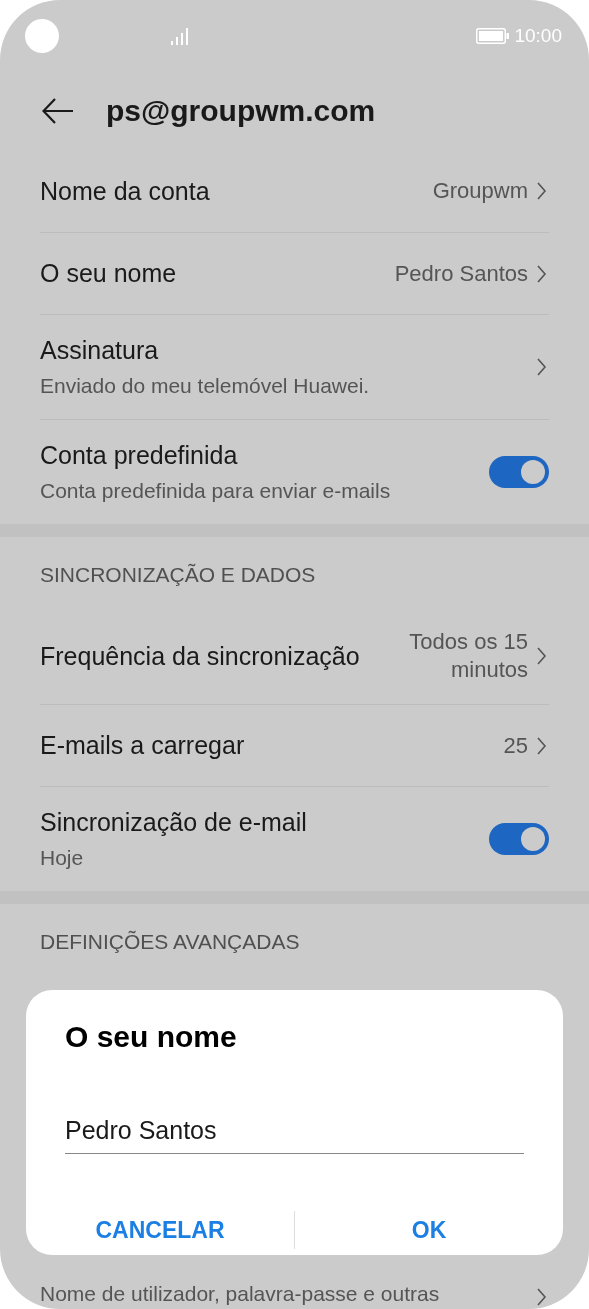  I want to click on row-subtitle: Nome de utilizador, palavra-passe e outras, so click(240, 1294).